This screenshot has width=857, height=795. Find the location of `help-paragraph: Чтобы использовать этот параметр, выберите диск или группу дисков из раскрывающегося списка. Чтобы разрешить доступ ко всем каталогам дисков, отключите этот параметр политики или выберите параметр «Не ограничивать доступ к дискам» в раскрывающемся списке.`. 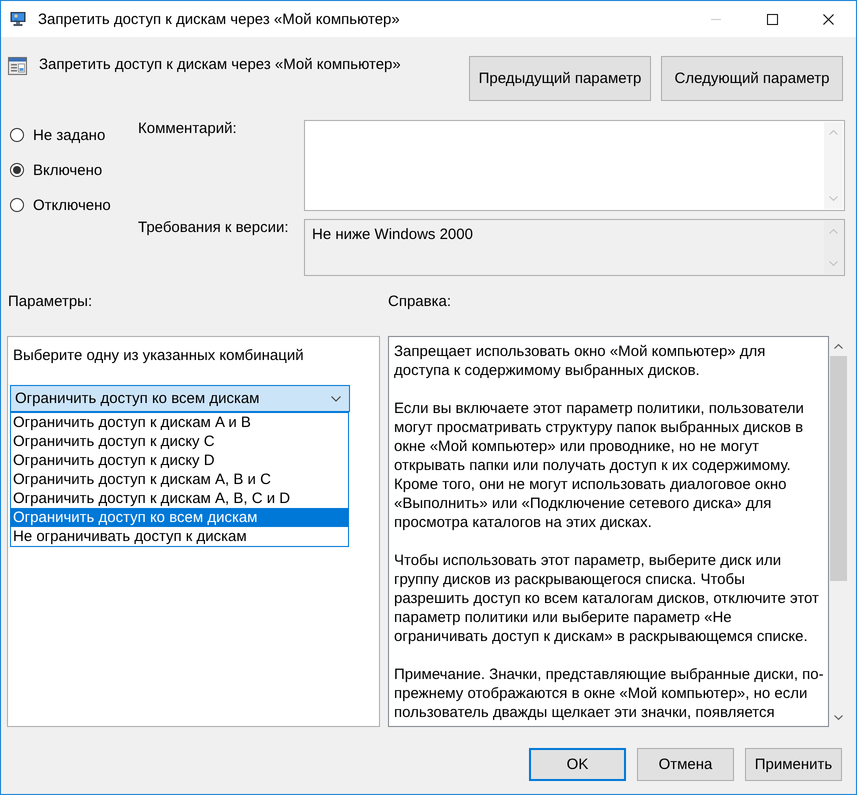

help-paragraph: Чтобы использовать этот параметр, выберите диск или группу дисков из раскрывающегося списка. Чтобы разрешить доступ ко всем каталогам дисков, отключите этот параметр политики или выберите параметр «Не ограничивать доступ к дискам» в раскрывающемся списке. is located at coordinates (607, 598).